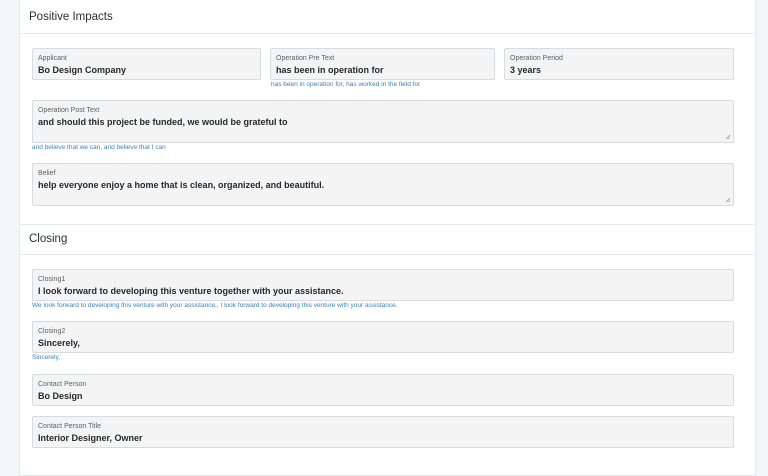  What do you see at coordinates (383, 390) in the screenshot?
I see `contact-person-field: Contact Person Bo Design` at bounding box center [383, 390].